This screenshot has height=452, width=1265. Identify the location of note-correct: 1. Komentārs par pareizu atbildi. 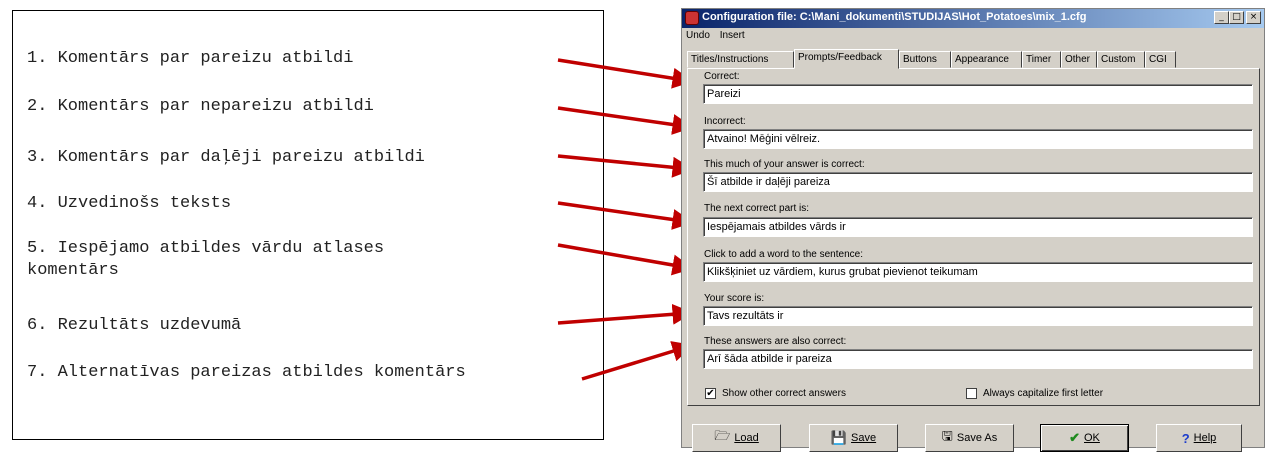
(190, 58).